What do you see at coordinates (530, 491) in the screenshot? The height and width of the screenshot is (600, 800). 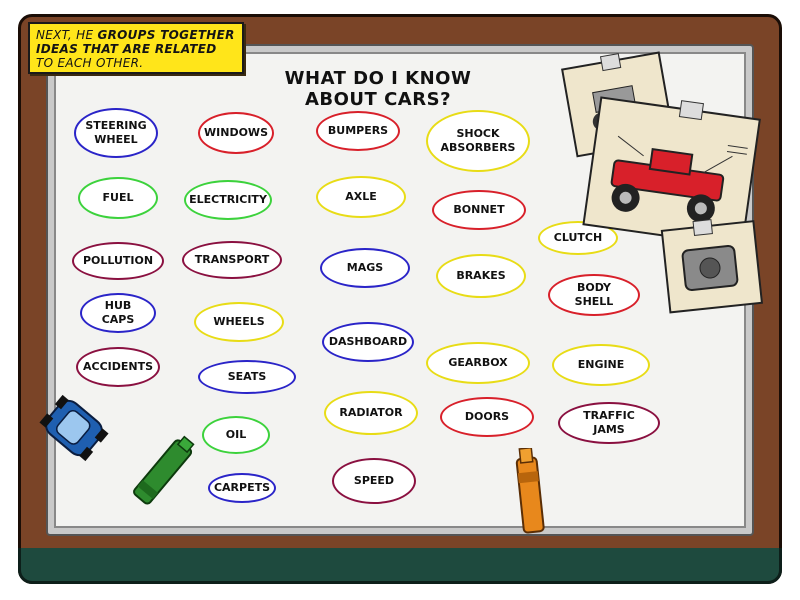 I see `orange-marker-icon` at bounding box center [530, 491].